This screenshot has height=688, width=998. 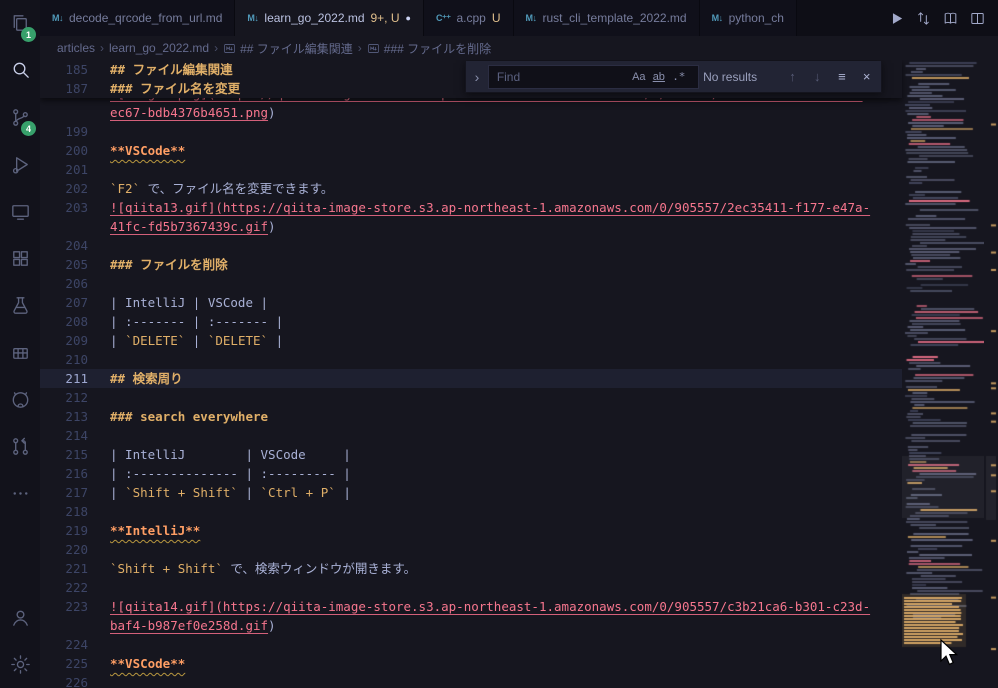 I want to click on code-line: 212, so click(x=471, y=397).